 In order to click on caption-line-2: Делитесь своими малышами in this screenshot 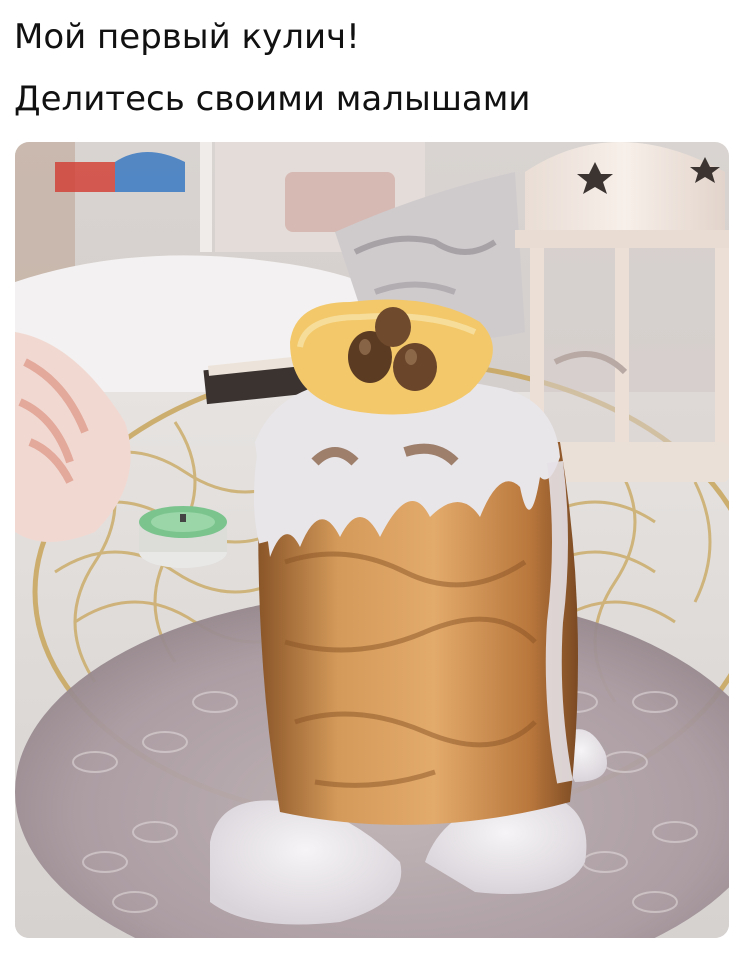, I will do `click(272, 99)`.